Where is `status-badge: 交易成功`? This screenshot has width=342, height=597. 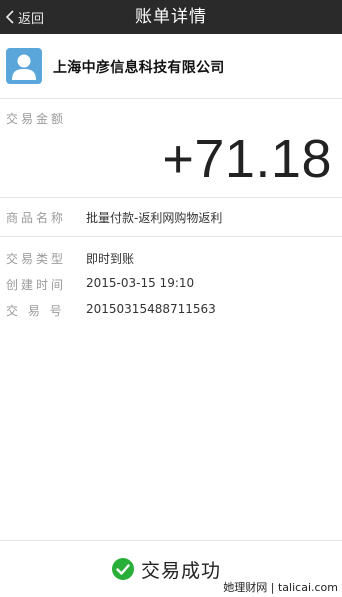
status-badge: 交易成功 is located at coordinates (166, 569).